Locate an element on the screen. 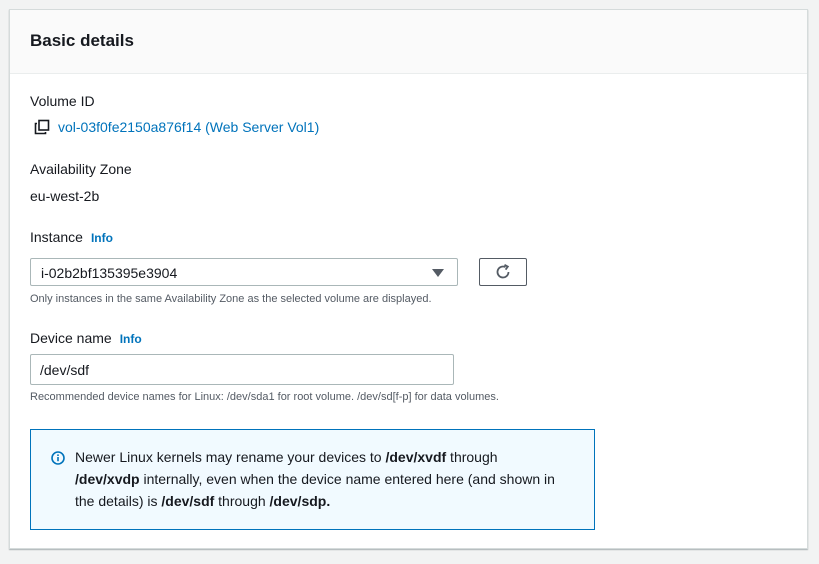  alert-code-1: /dev/xvdf is located at coordinates (416, 457).